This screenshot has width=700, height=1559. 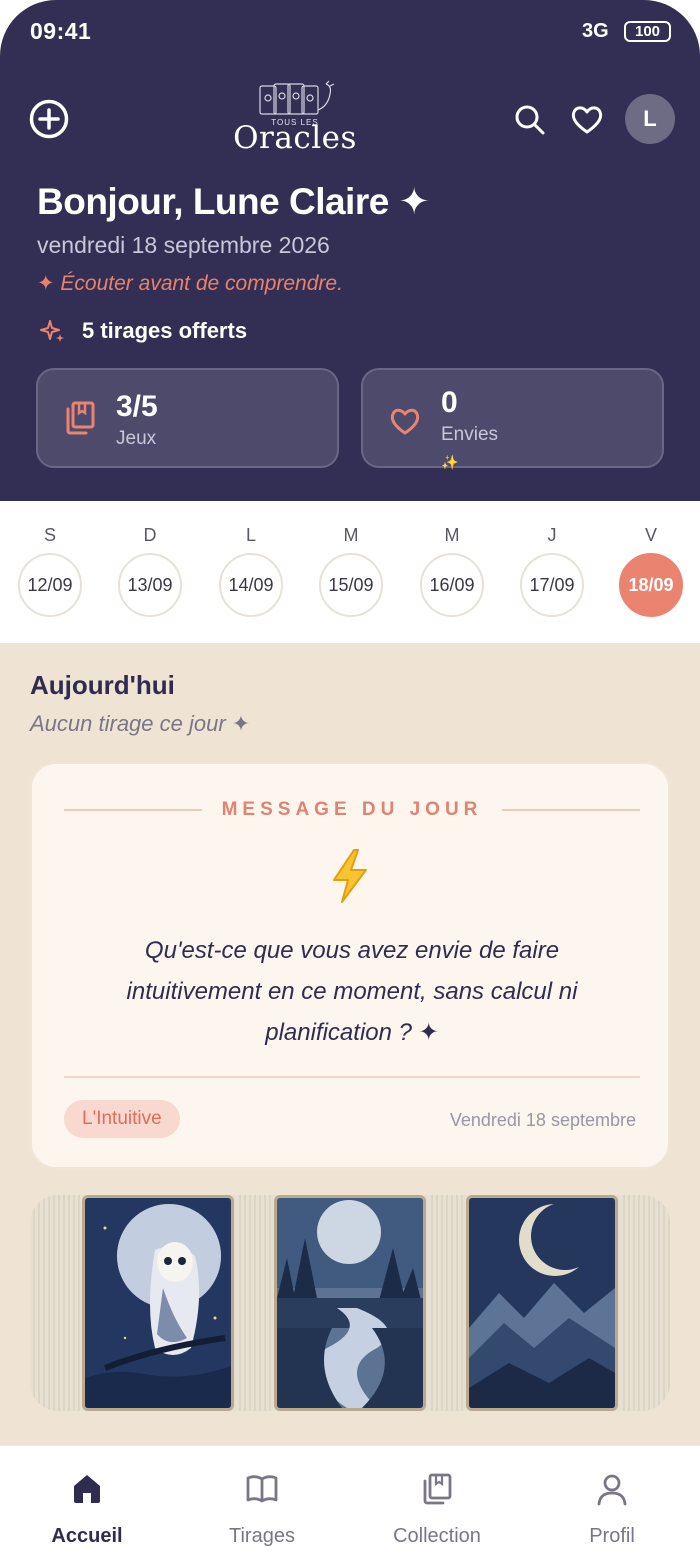 What do you see at coordinates (150, 535) in the screenshot?
I see `day-letter: D` at bounding box center [150, 535].